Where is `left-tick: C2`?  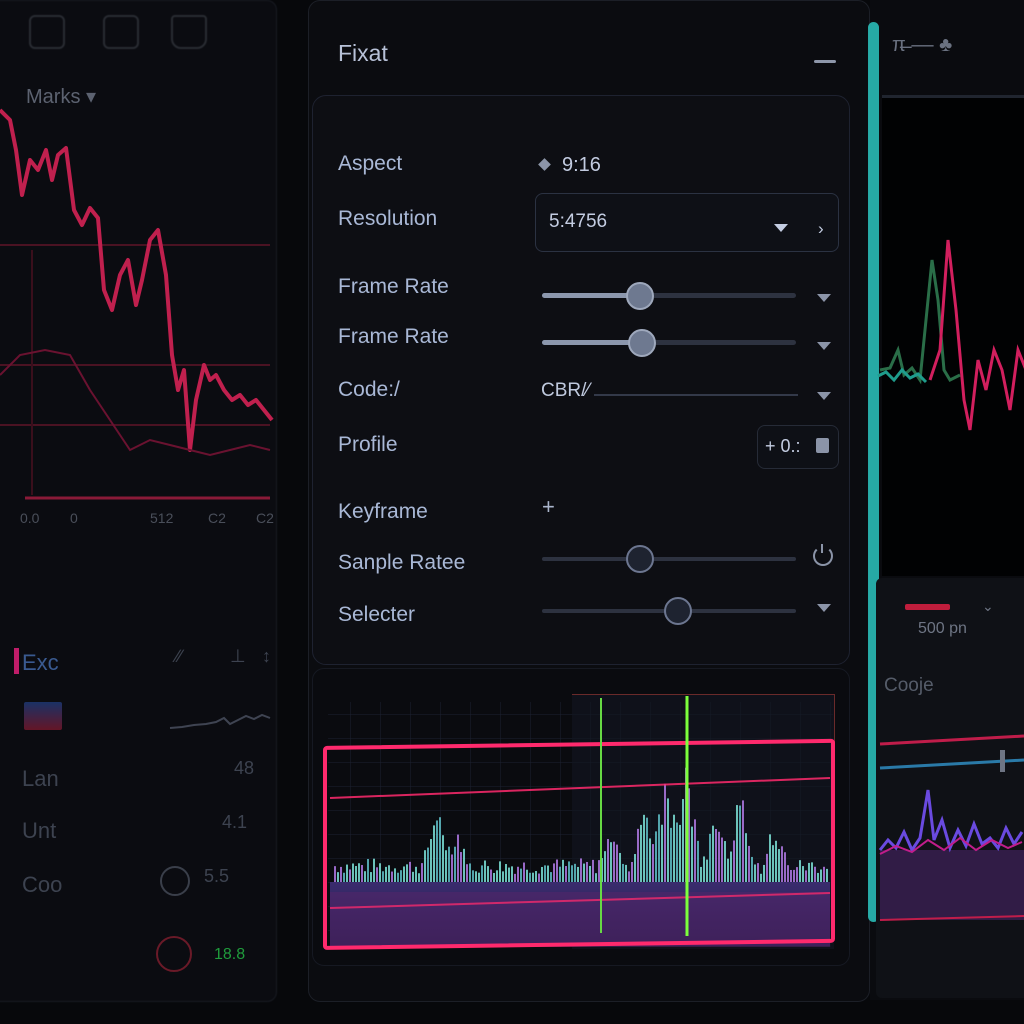
left-tick: C2 is located at coordinates (265, 518).